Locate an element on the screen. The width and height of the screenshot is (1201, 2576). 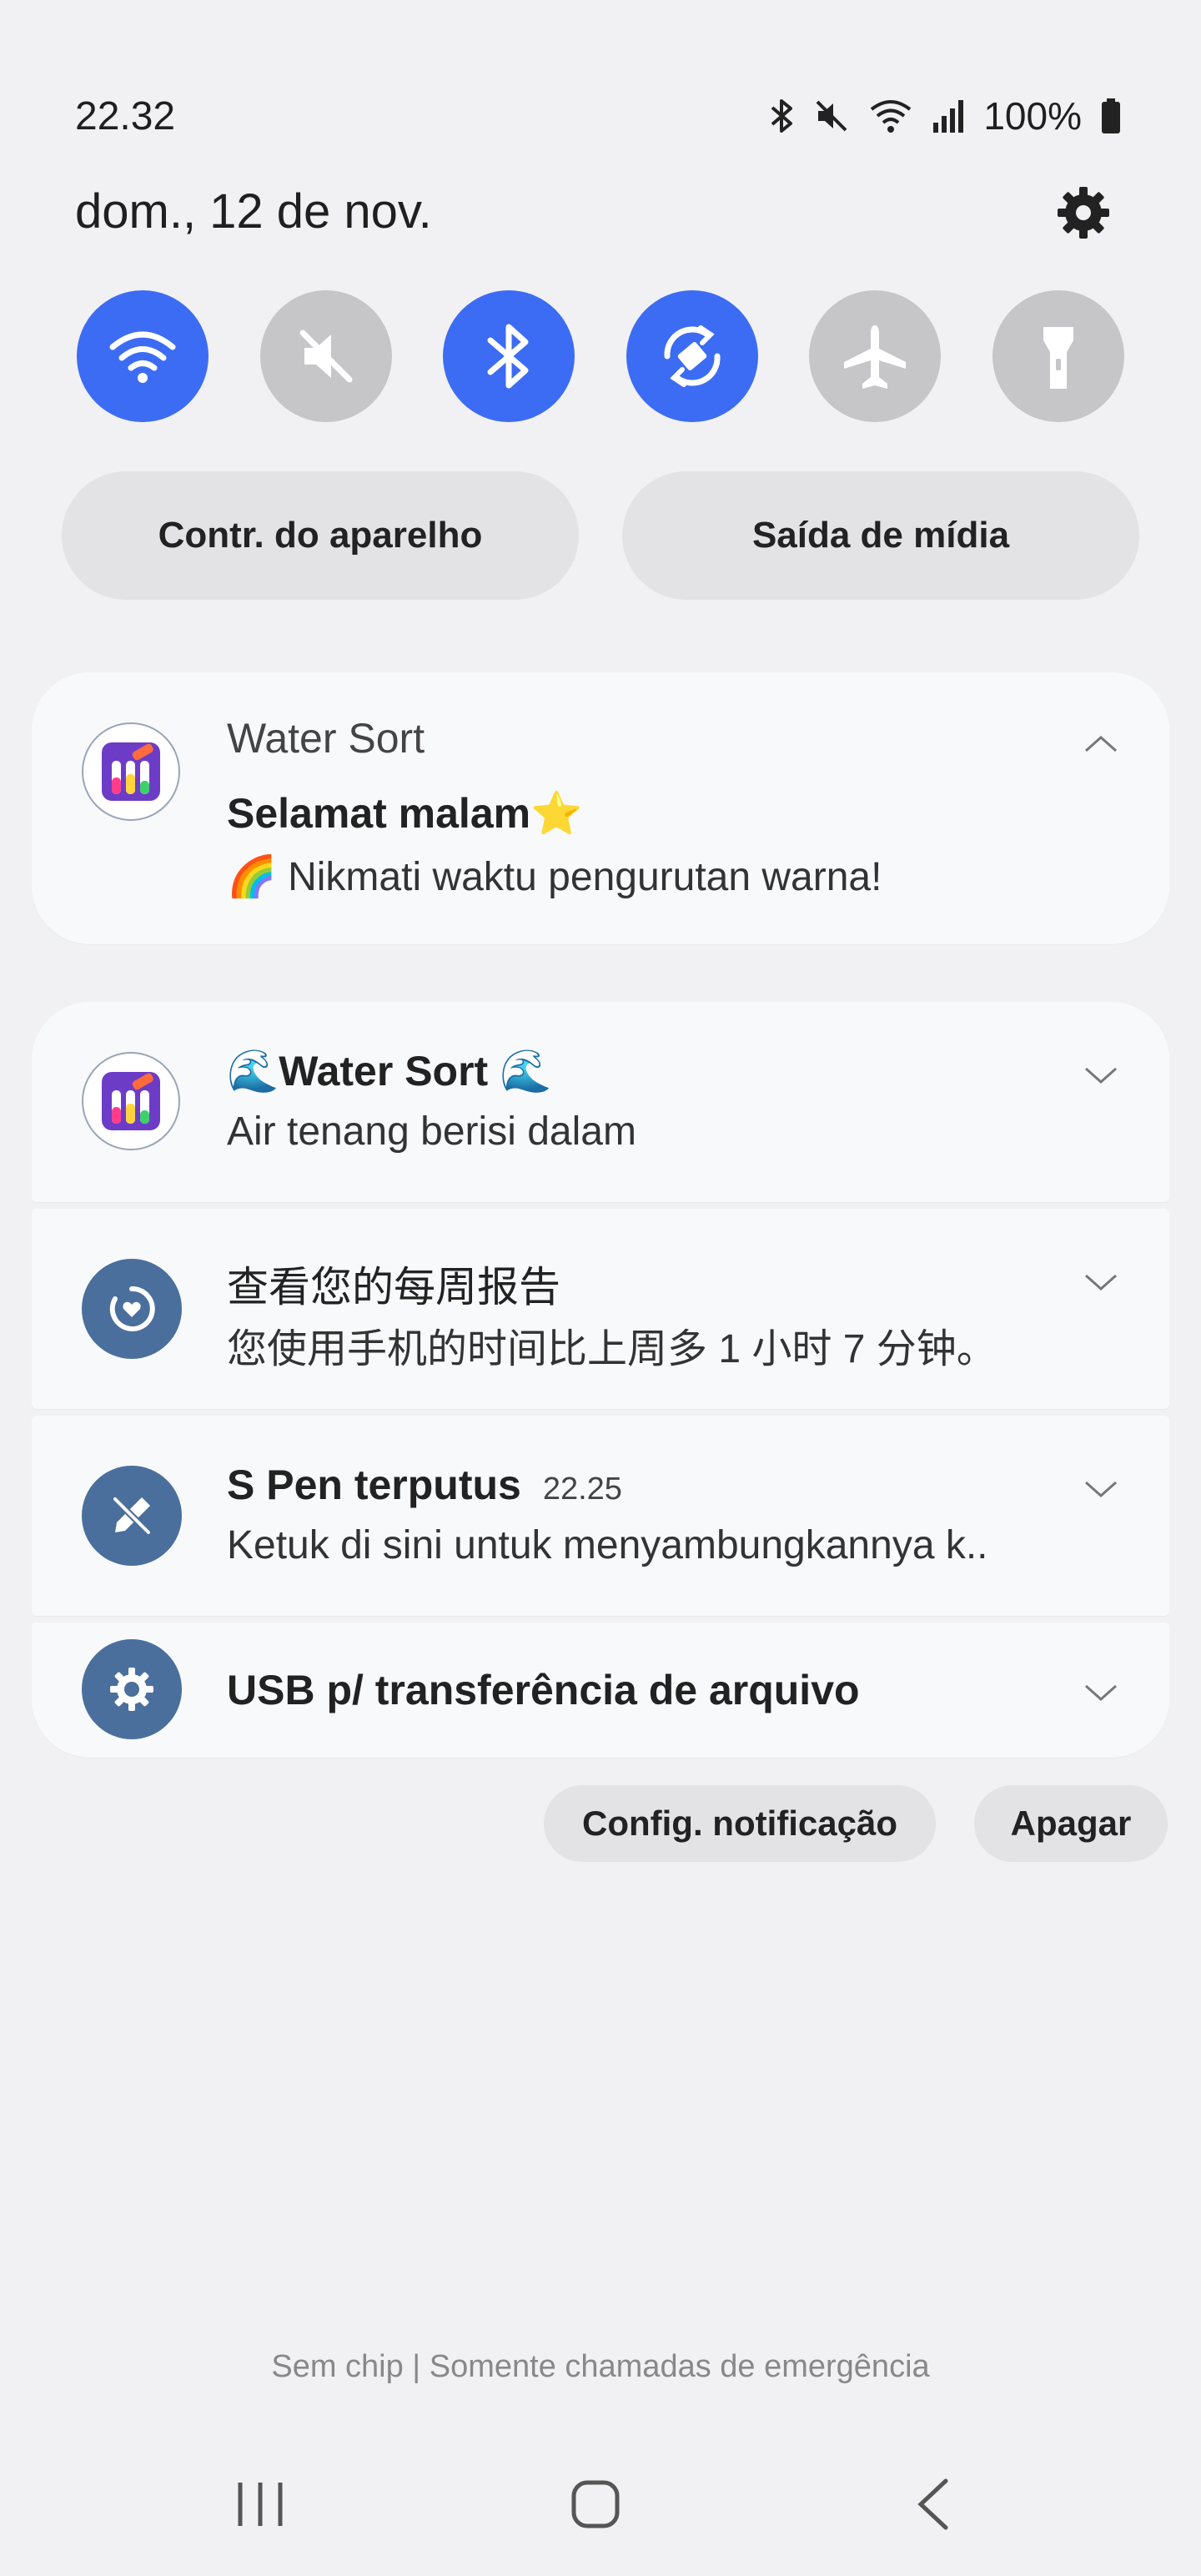
wifi-toggle is located at coordinates (143, 356).